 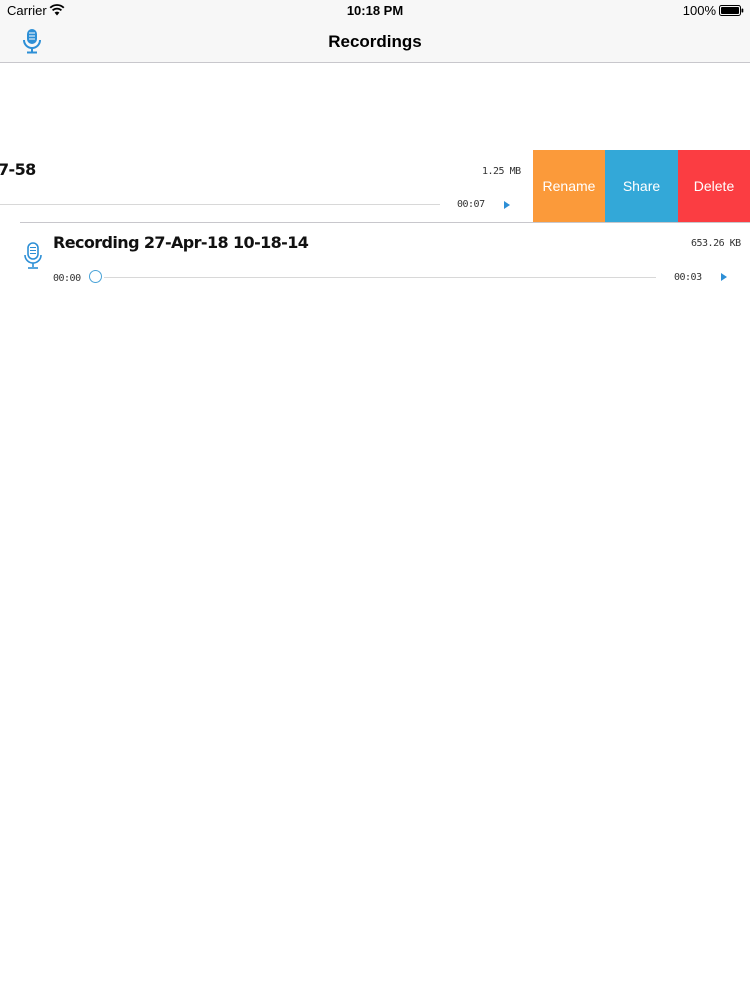 What do you see at coordinates (714, 186) in the screenshot?
I see `delete-button: Delete` at bounding box center [714, 186].